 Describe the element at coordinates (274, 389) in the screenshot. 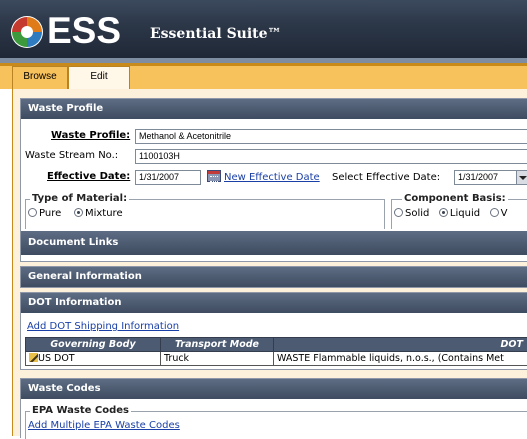

I see `panel-title: Waste Codes` at that location.